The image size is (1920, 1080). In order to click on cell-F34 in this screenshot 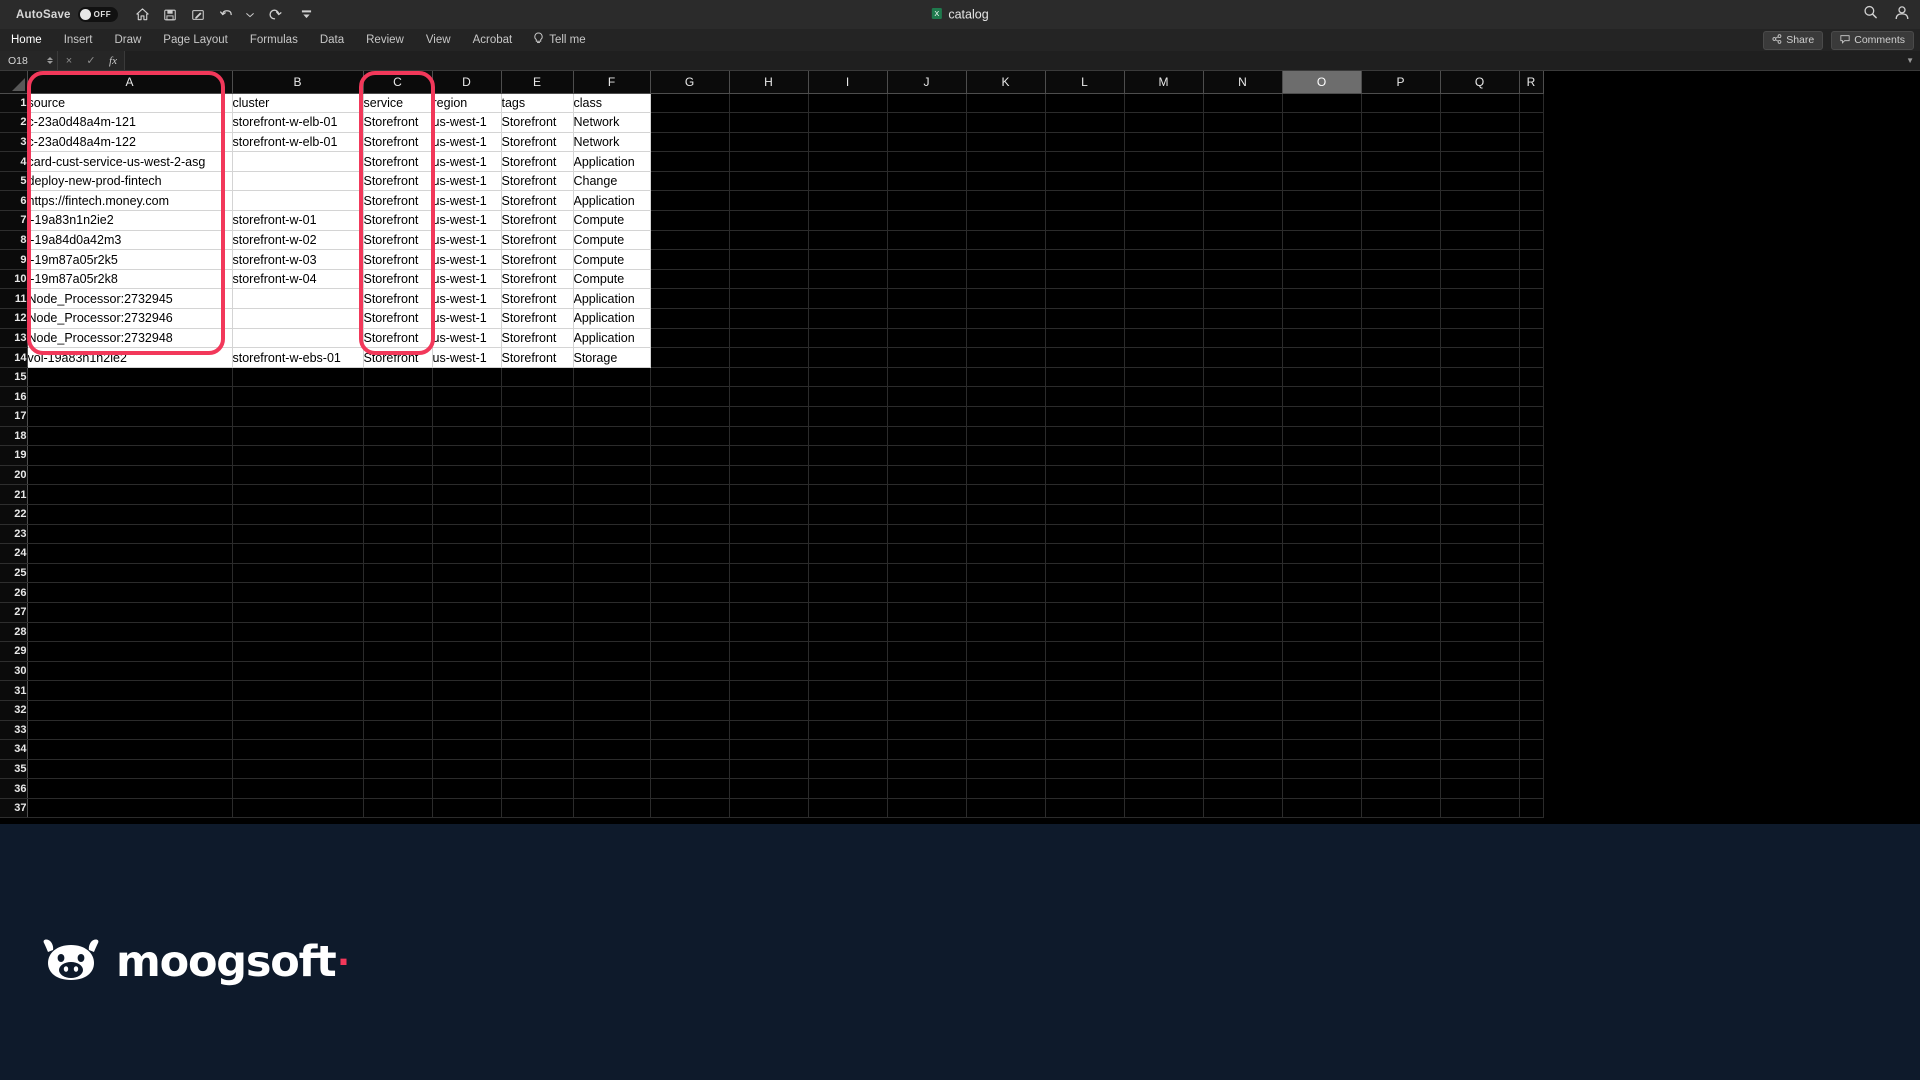, I will do `click(612, 749)`.